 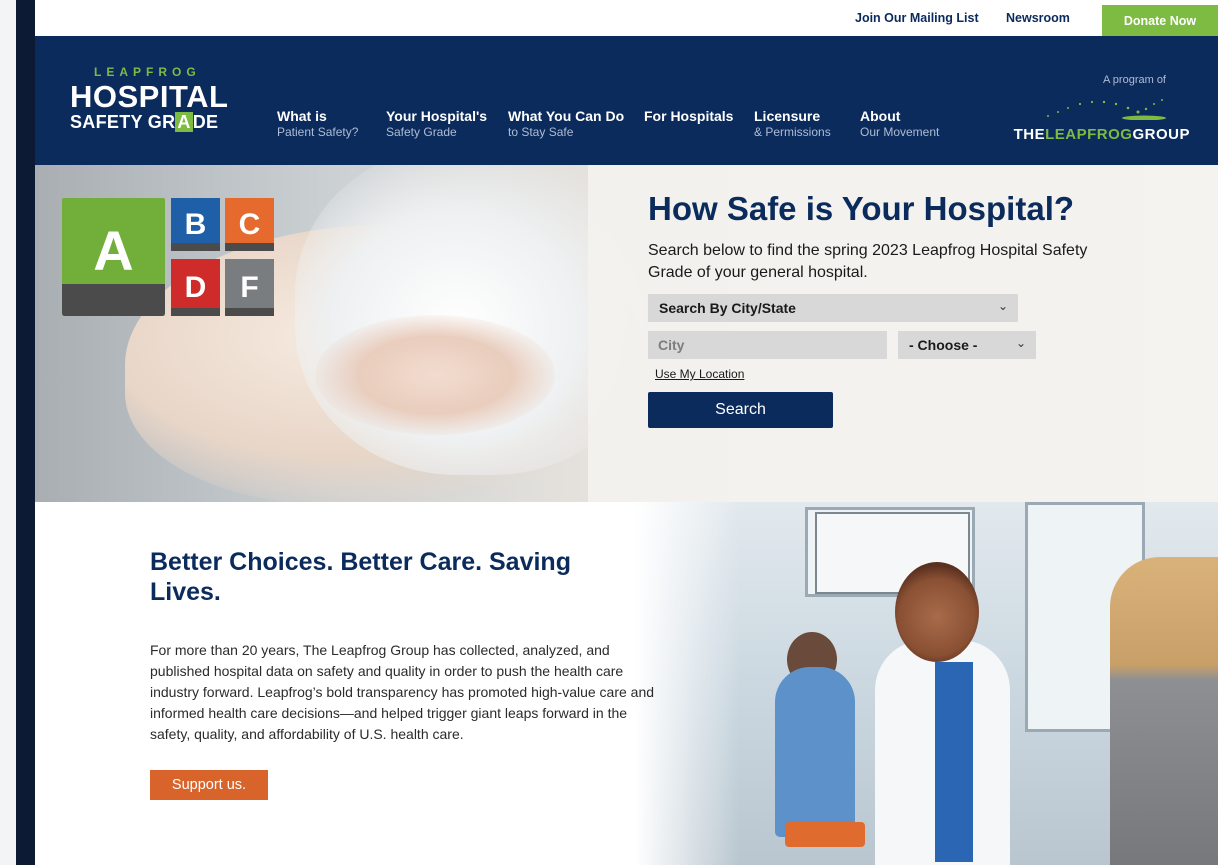 What do you see at coordinates (1164, 711) in the screenshot?
I see `photo-patient` at bounding box center [1164, 711].